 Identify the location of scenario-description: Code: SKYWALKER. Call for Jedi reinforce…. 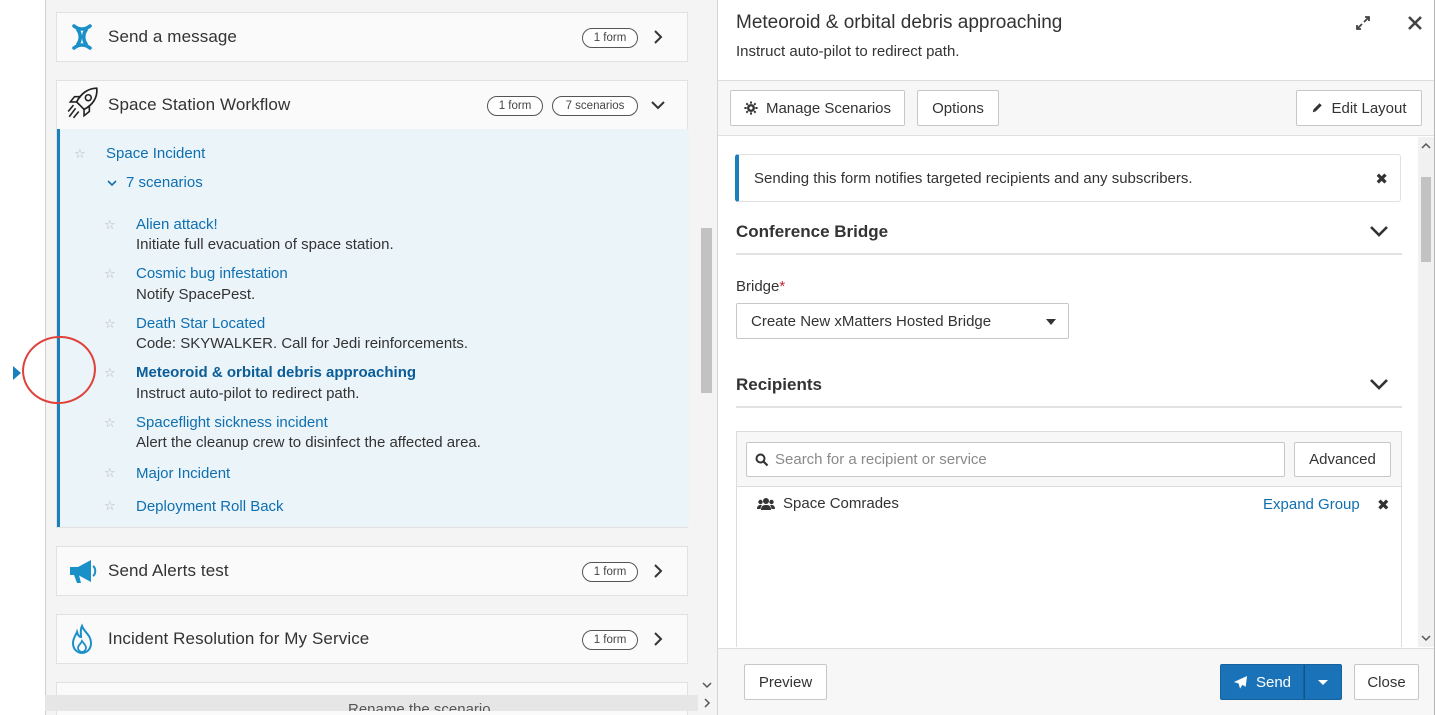
(302, 343).